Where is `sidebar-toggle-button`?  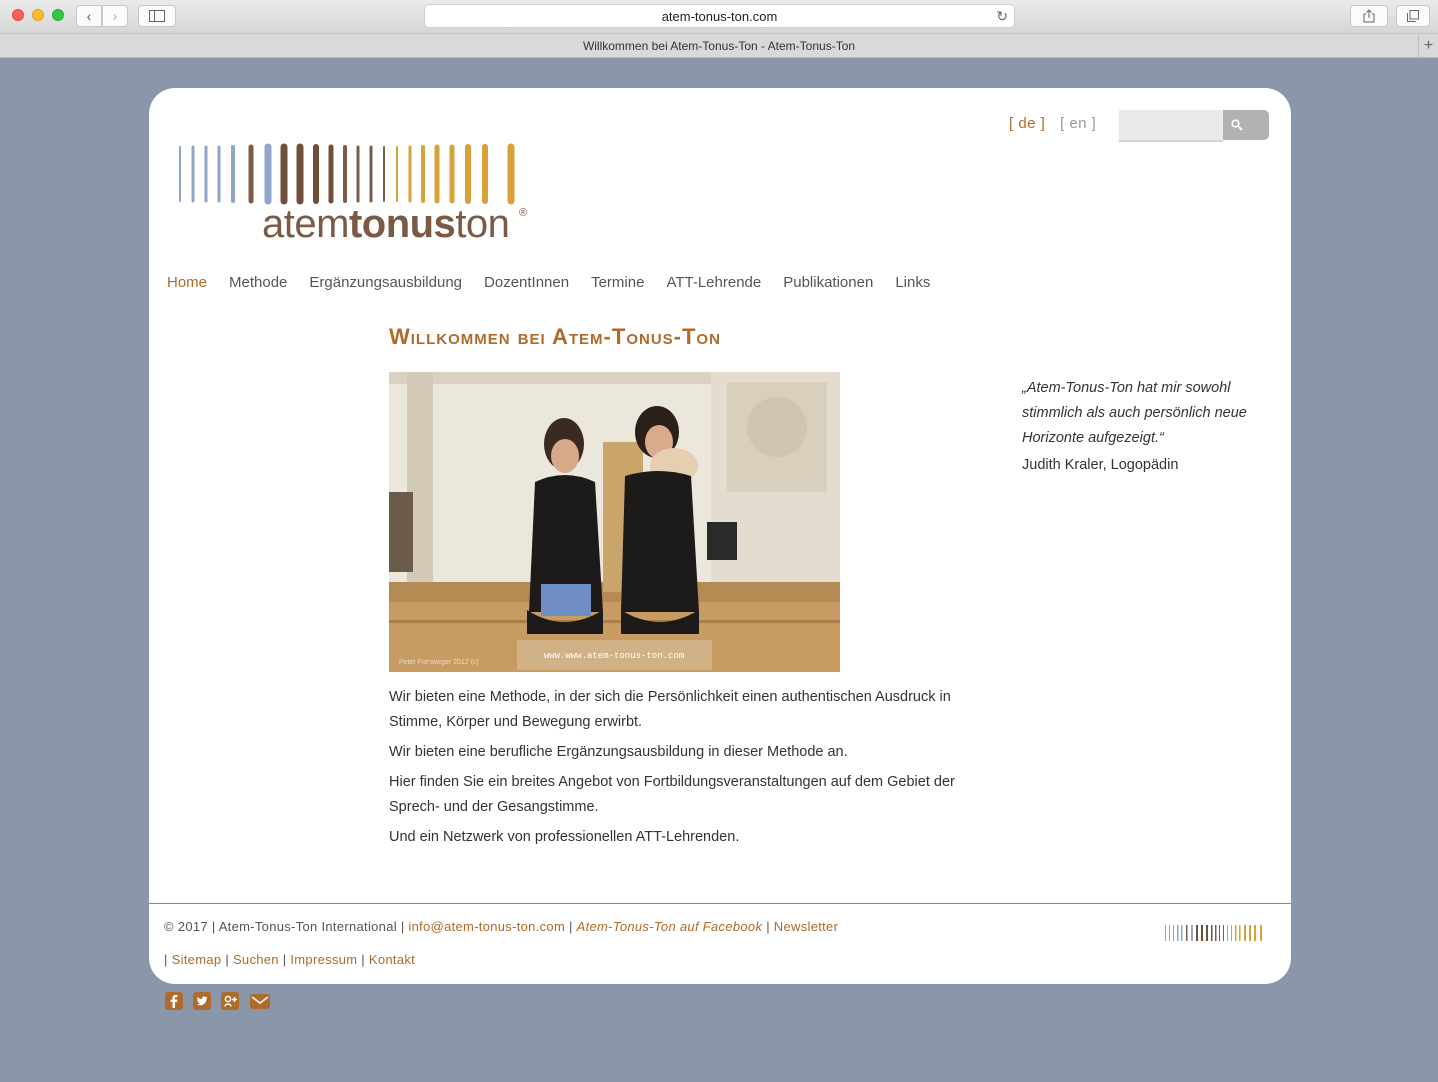 sidebar-toggle-button is located at coordinates (157, 16).